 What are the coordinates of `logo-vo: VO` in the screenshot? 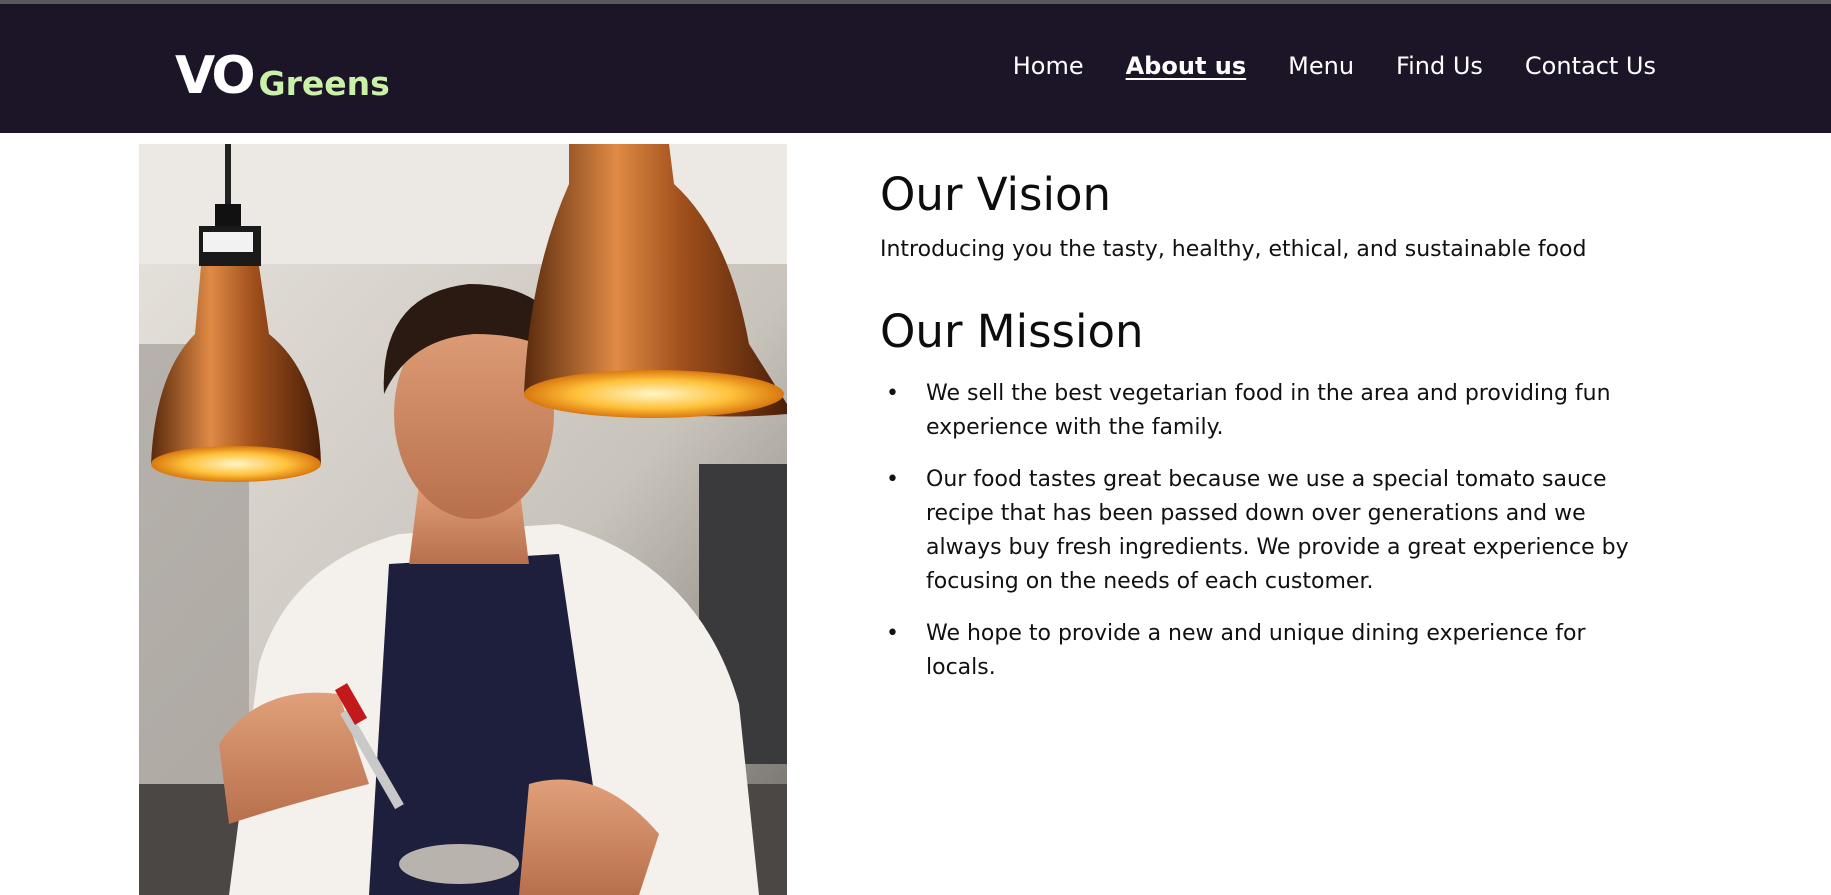 It's located at (215, 76).